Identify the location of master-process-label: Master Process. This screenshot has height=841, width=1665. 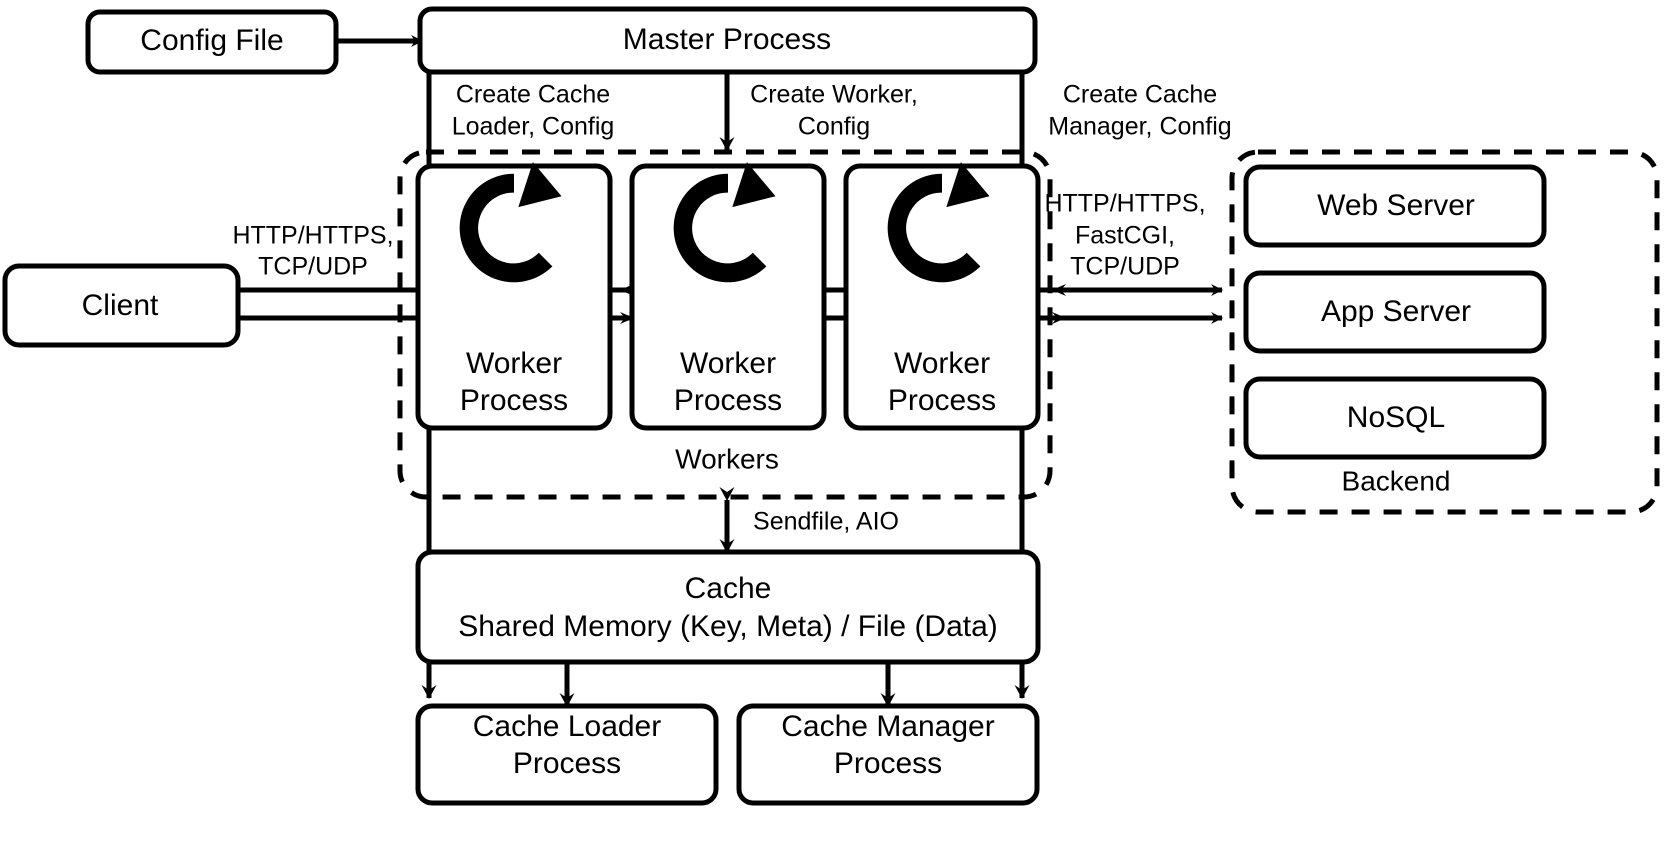
(727, 39).